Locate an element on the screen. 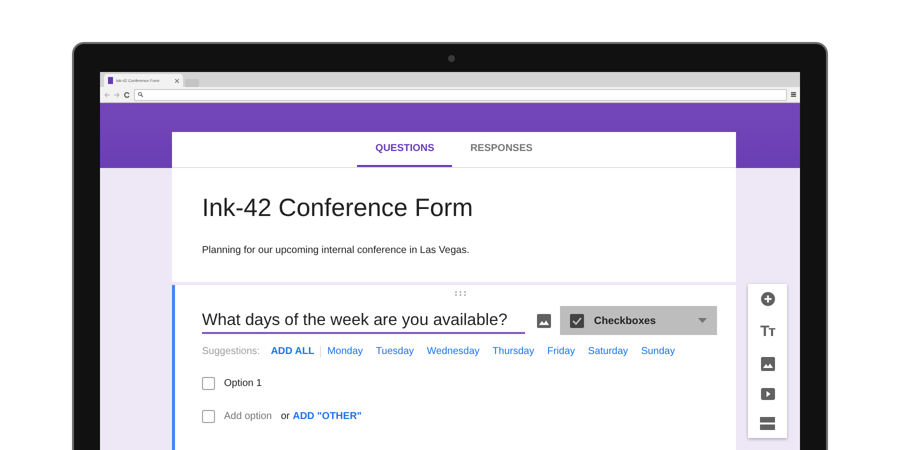 This screenshot has width=900, height=450. form-description: Planning for our upcoming internal conference in Las Vegas. is located at coordinates (336, 250).